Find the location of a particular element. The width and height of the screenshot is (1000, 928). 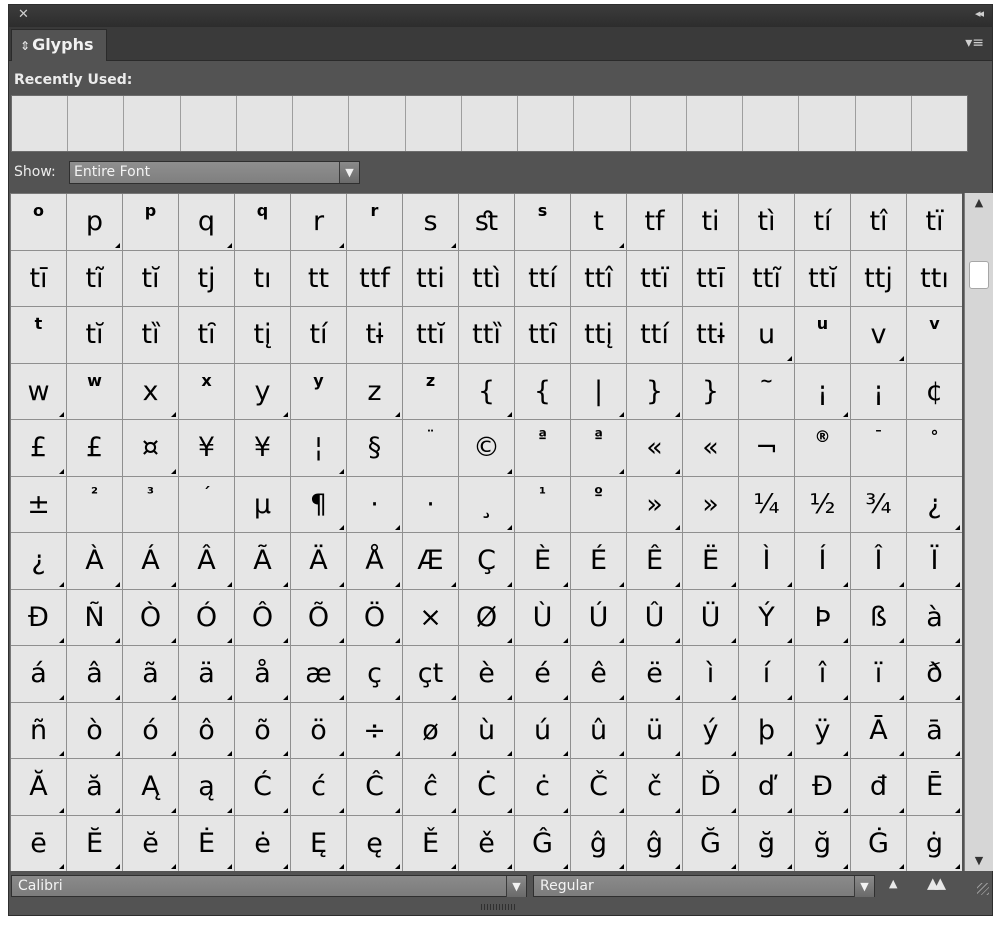

glyph-cell: ttȉ is located at coordinates (487, 335).